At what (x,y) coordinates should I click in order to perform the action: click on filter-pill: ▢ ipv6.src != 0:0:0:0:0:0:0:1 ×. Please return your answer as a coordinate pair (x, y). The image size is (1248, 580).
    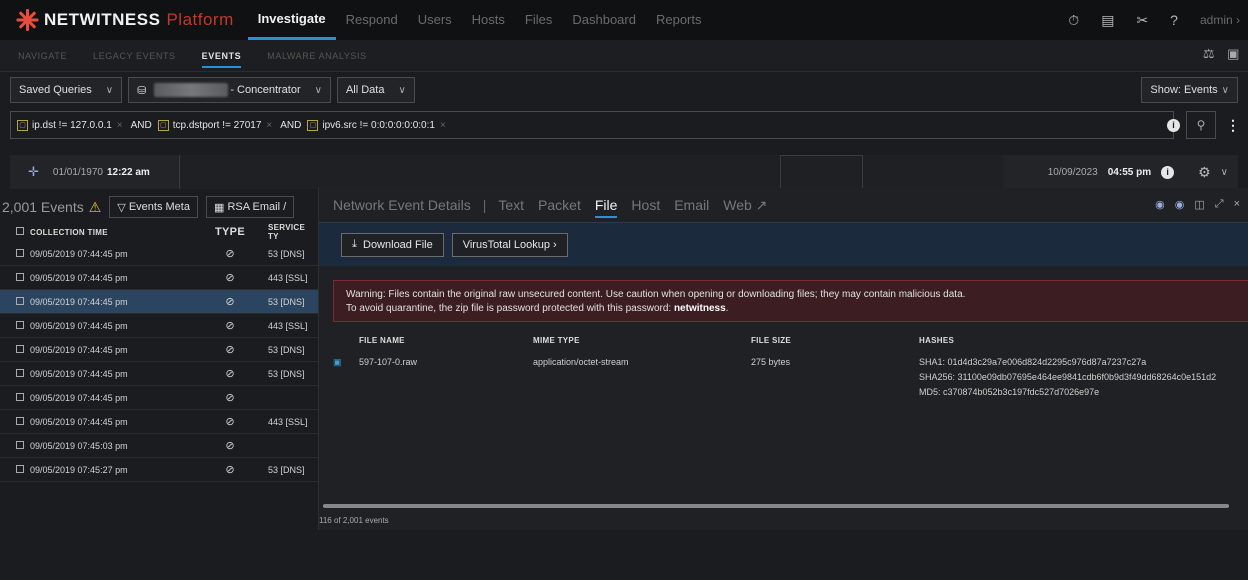
    Looking at the image, I should click on (376, 125).